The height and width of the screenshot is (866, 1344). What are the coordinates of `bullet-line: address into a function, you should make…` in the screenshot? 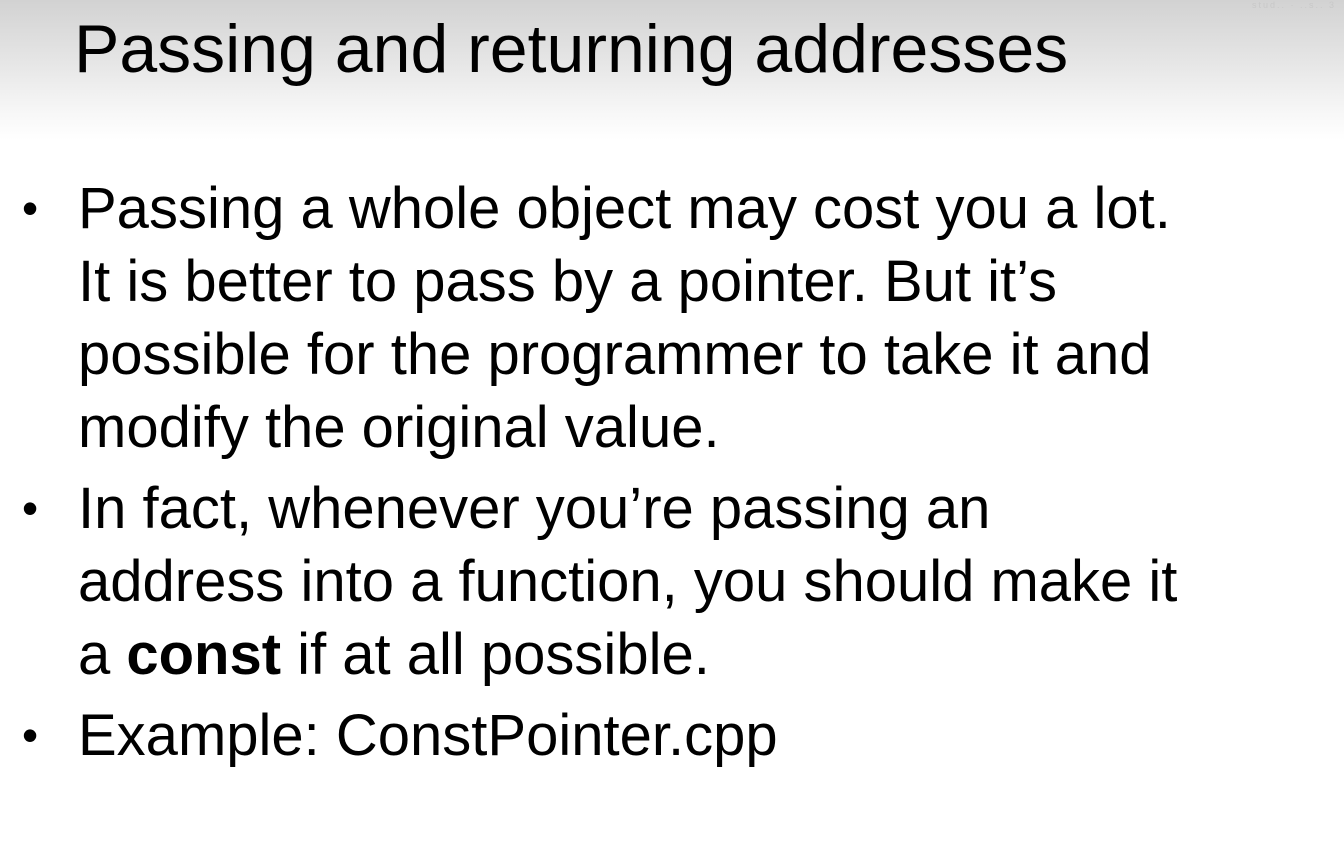 It's located at (628, 581).